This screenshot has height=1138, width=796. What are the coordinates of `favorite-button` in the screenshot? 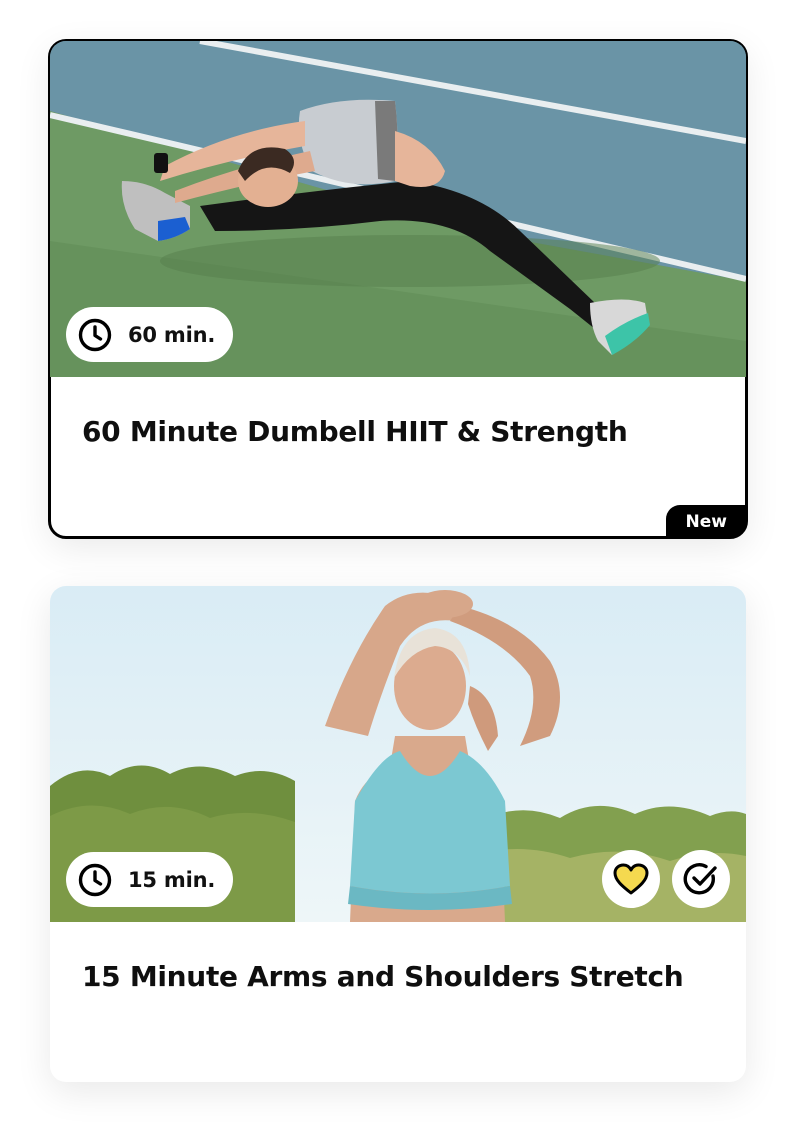 It's located at (631, 879).